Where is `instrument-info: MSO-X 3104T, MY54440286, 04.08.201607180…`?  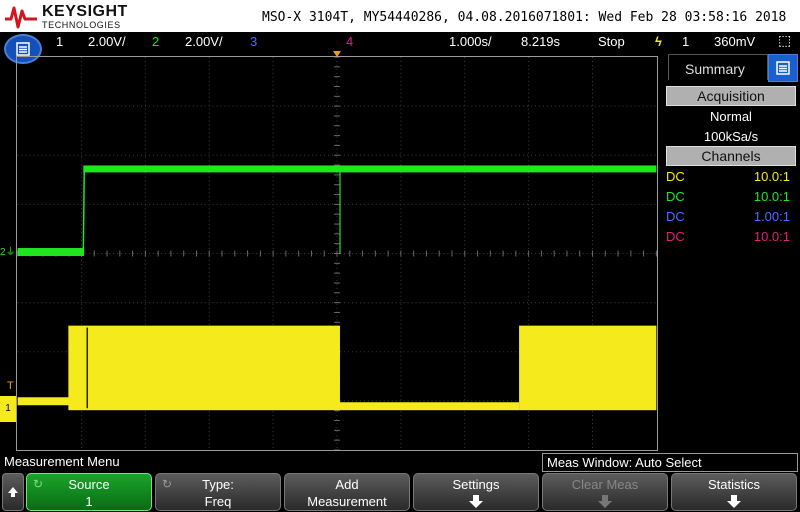 instrument-info: MSO-X 3104T, MY54440286, 04.08.201607180… is located at coordinates (524, 17).